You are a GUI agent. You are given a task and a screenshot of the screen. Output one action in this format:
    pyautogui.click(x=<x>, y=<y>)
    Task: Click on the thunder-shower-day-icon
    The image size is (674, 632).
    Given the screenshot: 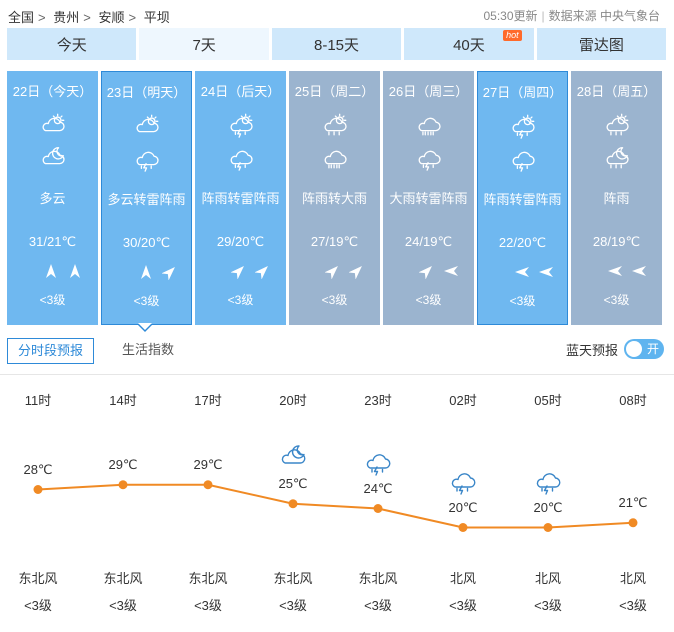 What is the action you would take?
    pyautogui.click(x=241, y=125)
    